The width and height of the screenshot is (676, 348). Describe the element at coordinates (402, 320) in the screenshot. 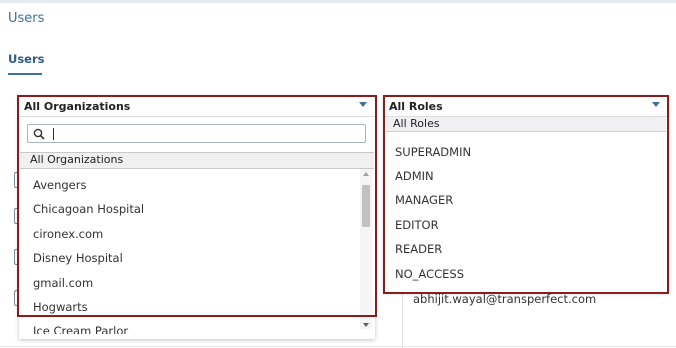

I see `column-divider` at that location.